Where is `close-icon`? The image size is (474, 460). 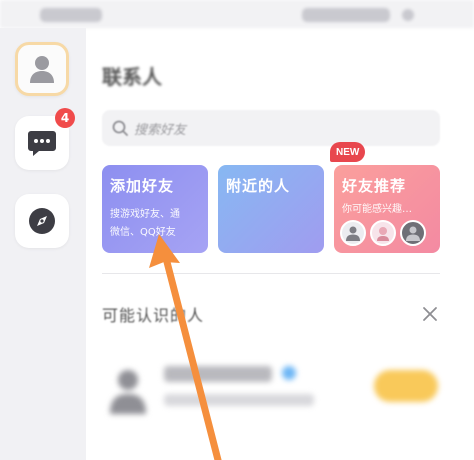
close-icon is located at coordinates (430, 314).